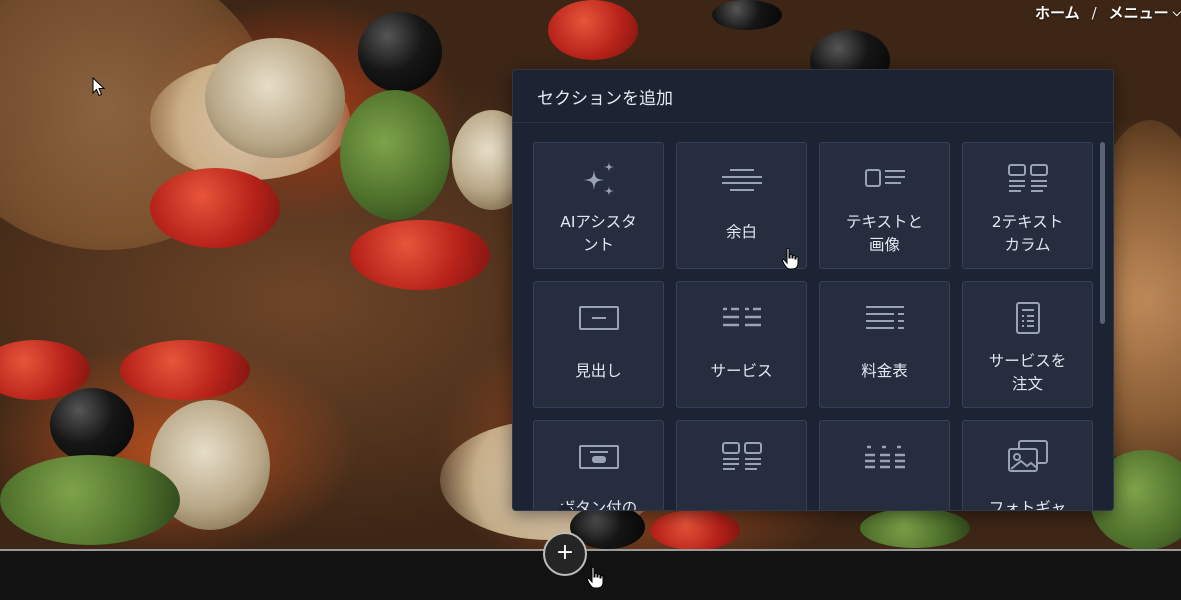  Describe the element at coordinates (565, 554) in the screenshot. I see `add-section-button: +` at that location.